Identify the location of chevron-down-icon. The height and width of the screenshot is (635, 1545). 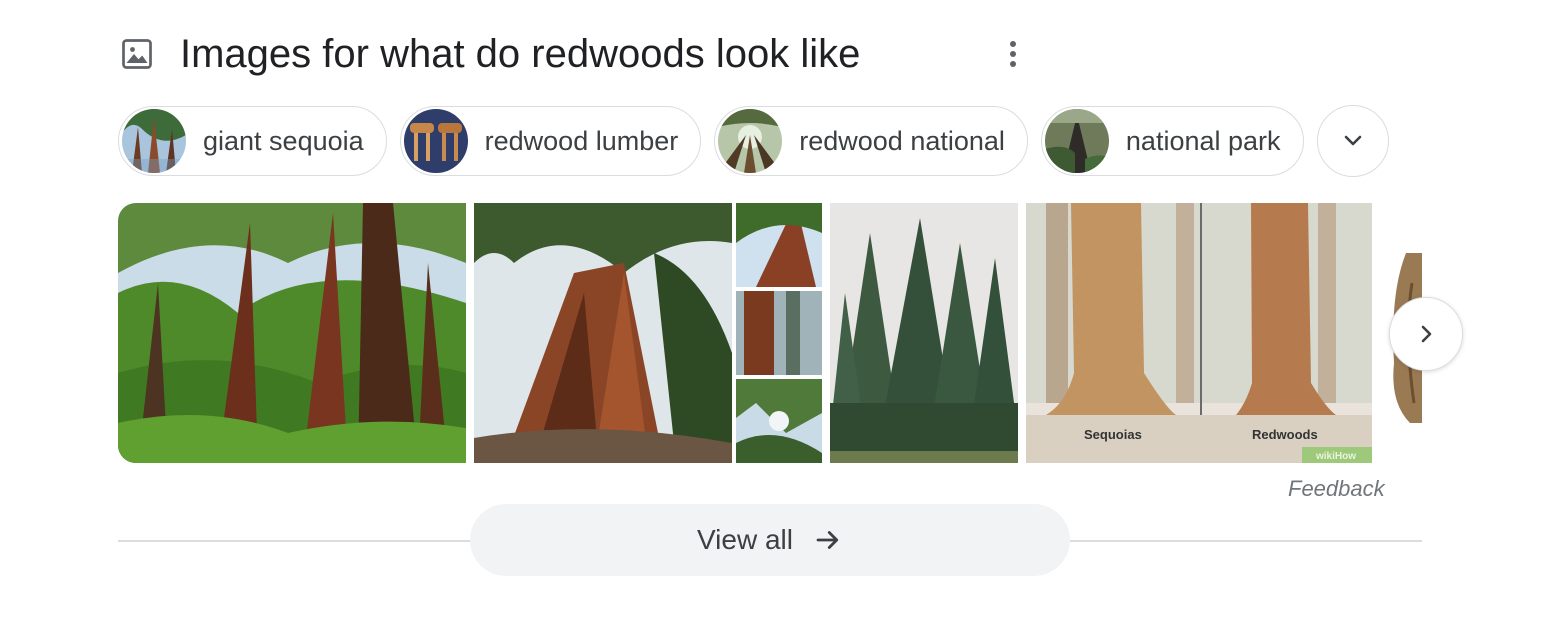
(1352, 140).